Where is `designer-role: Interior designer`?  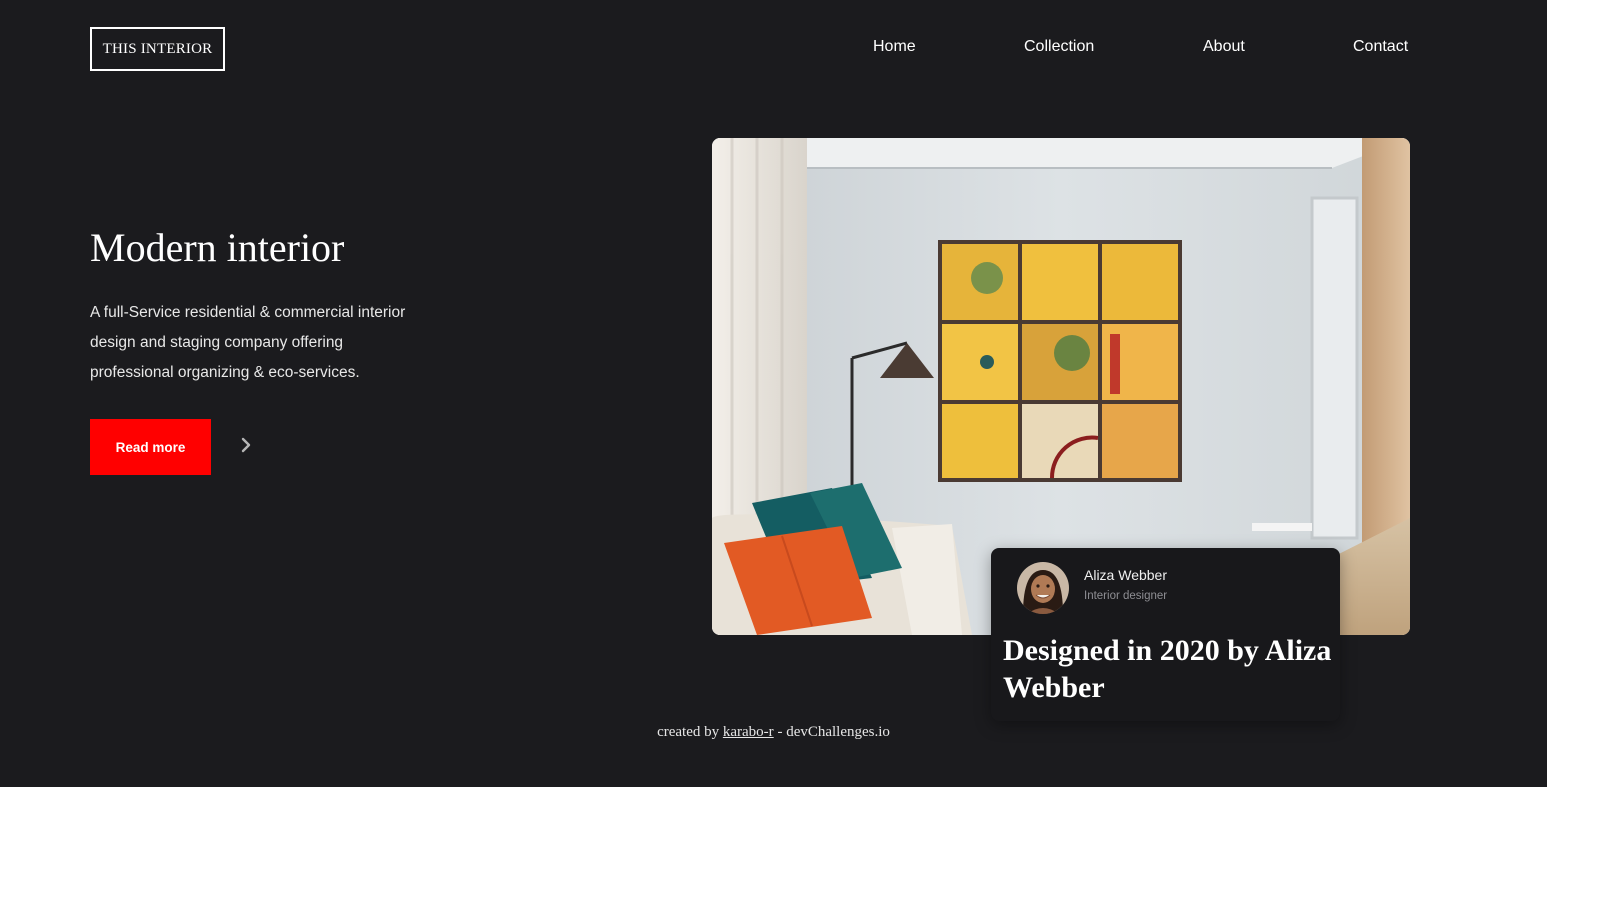 designer-role: Interior designer is located at coordinates (1126, 596).